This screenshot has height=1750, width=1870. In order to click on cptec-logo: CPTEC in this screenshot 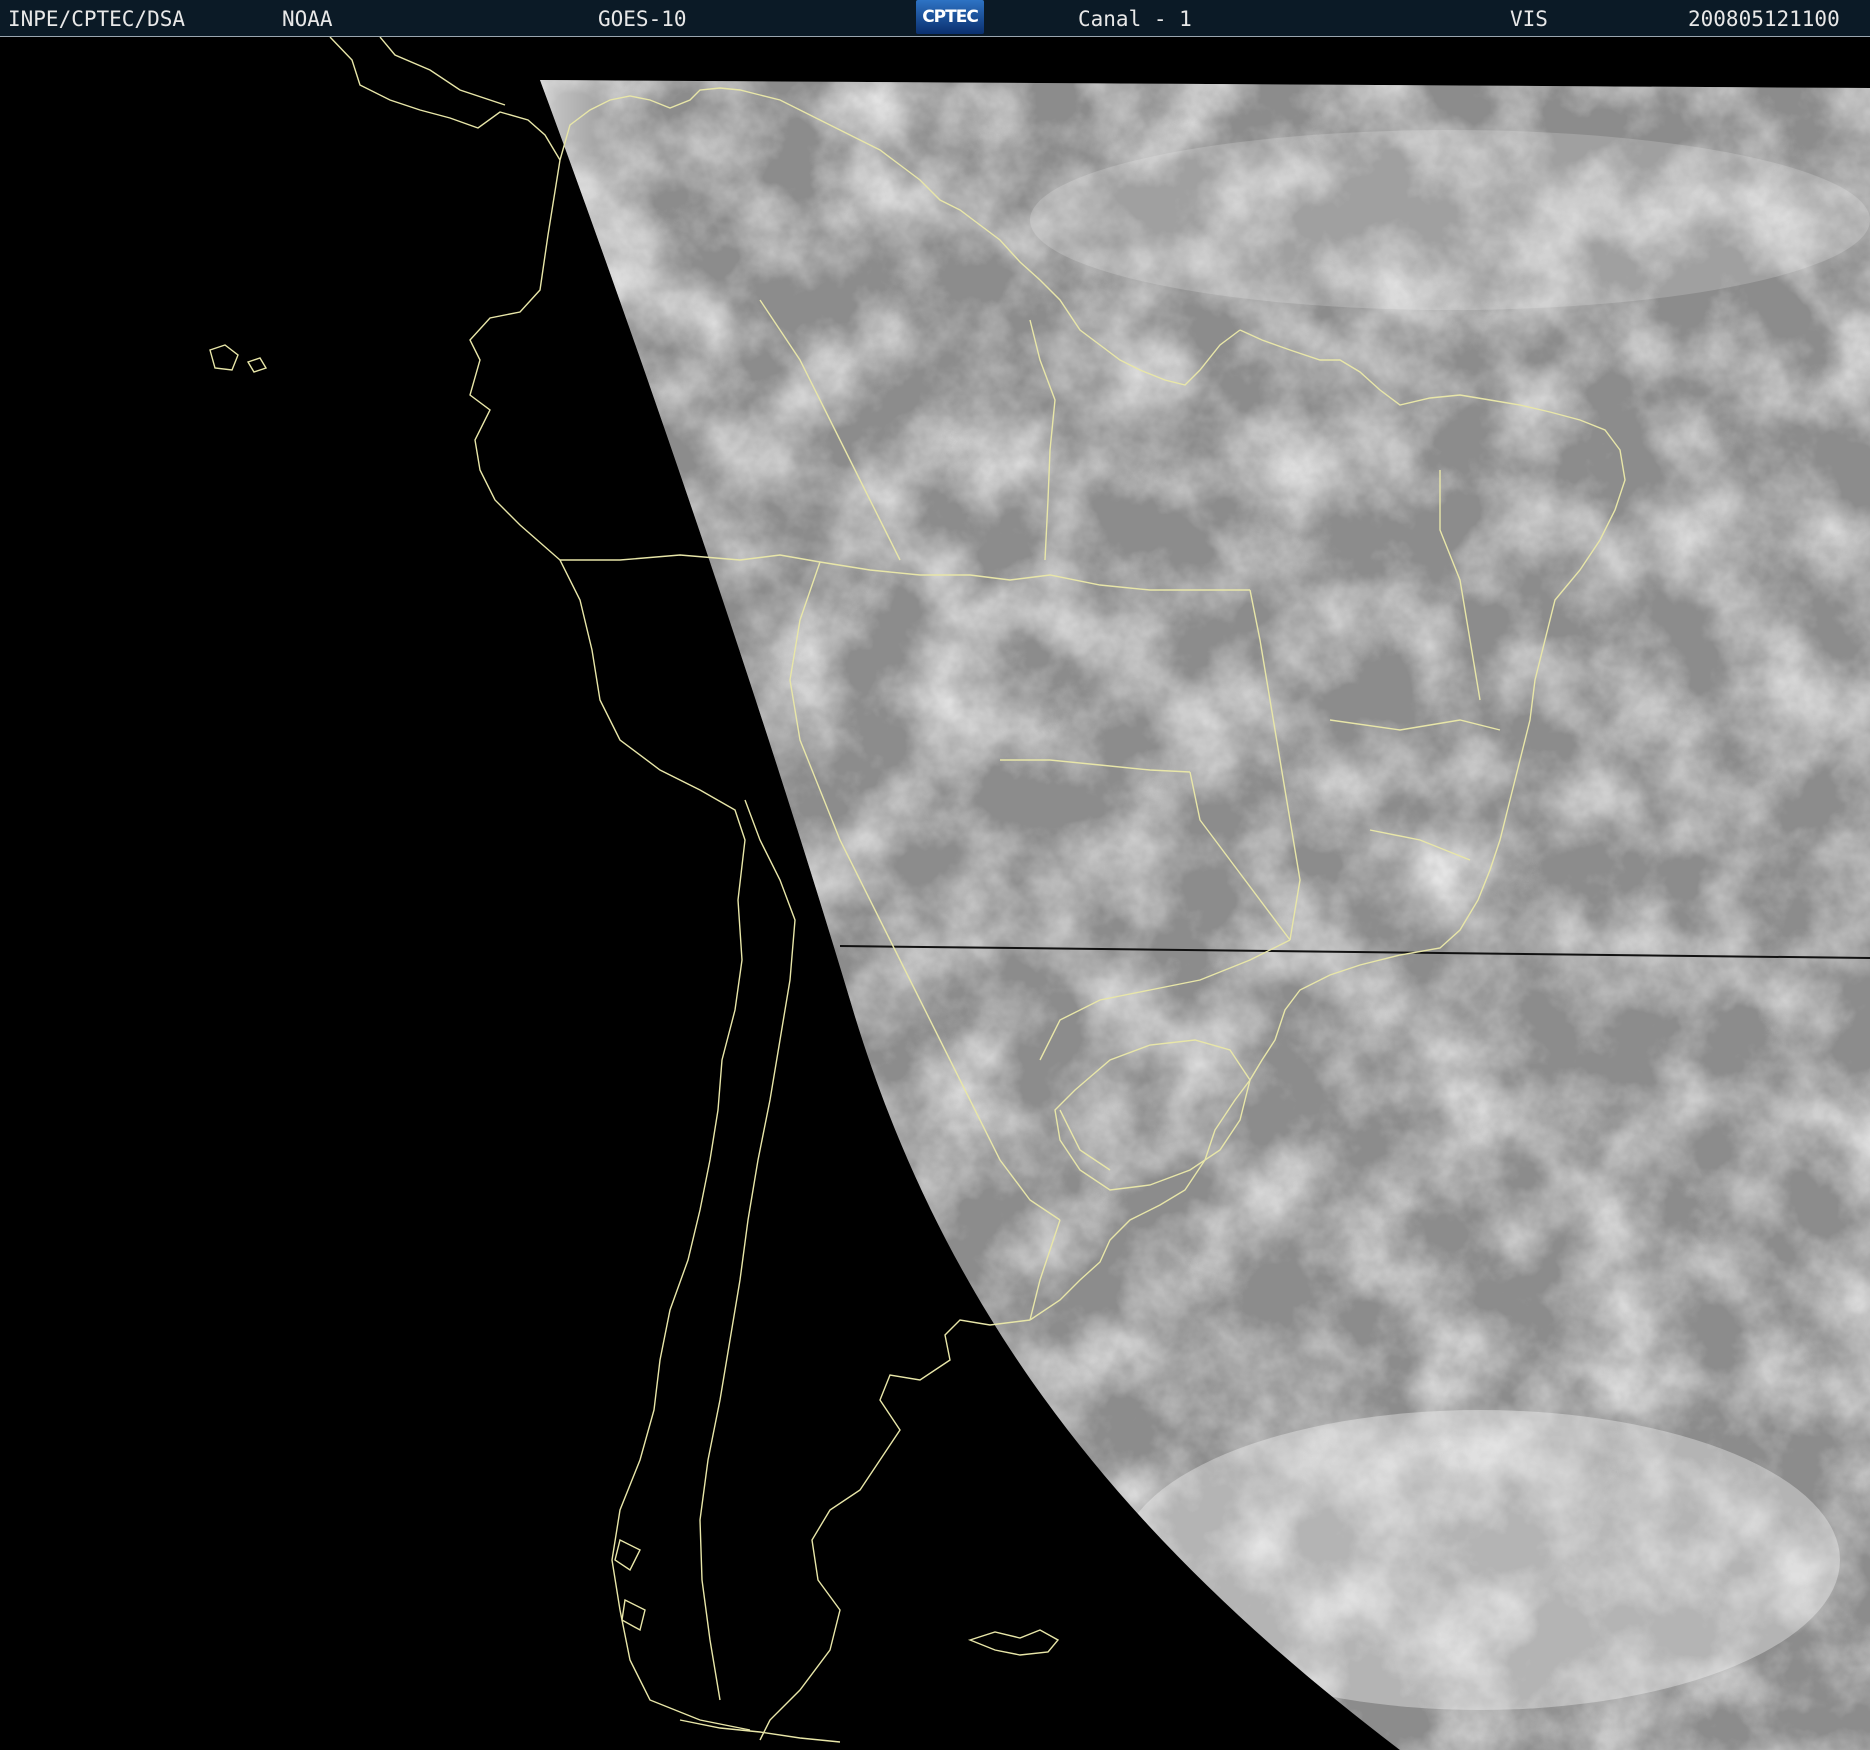, I will do `click(950, 17)`.